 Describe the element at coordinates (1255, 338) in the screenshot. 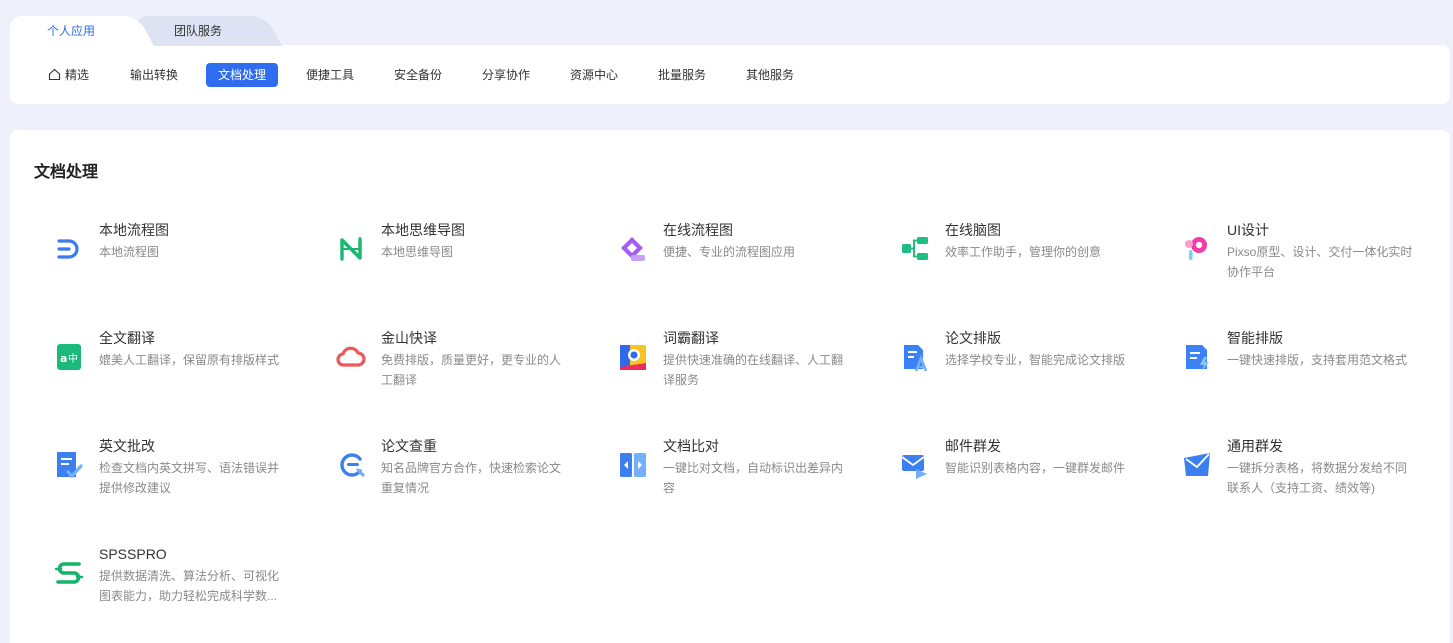

I see `app-name: 智能排版` at that location.